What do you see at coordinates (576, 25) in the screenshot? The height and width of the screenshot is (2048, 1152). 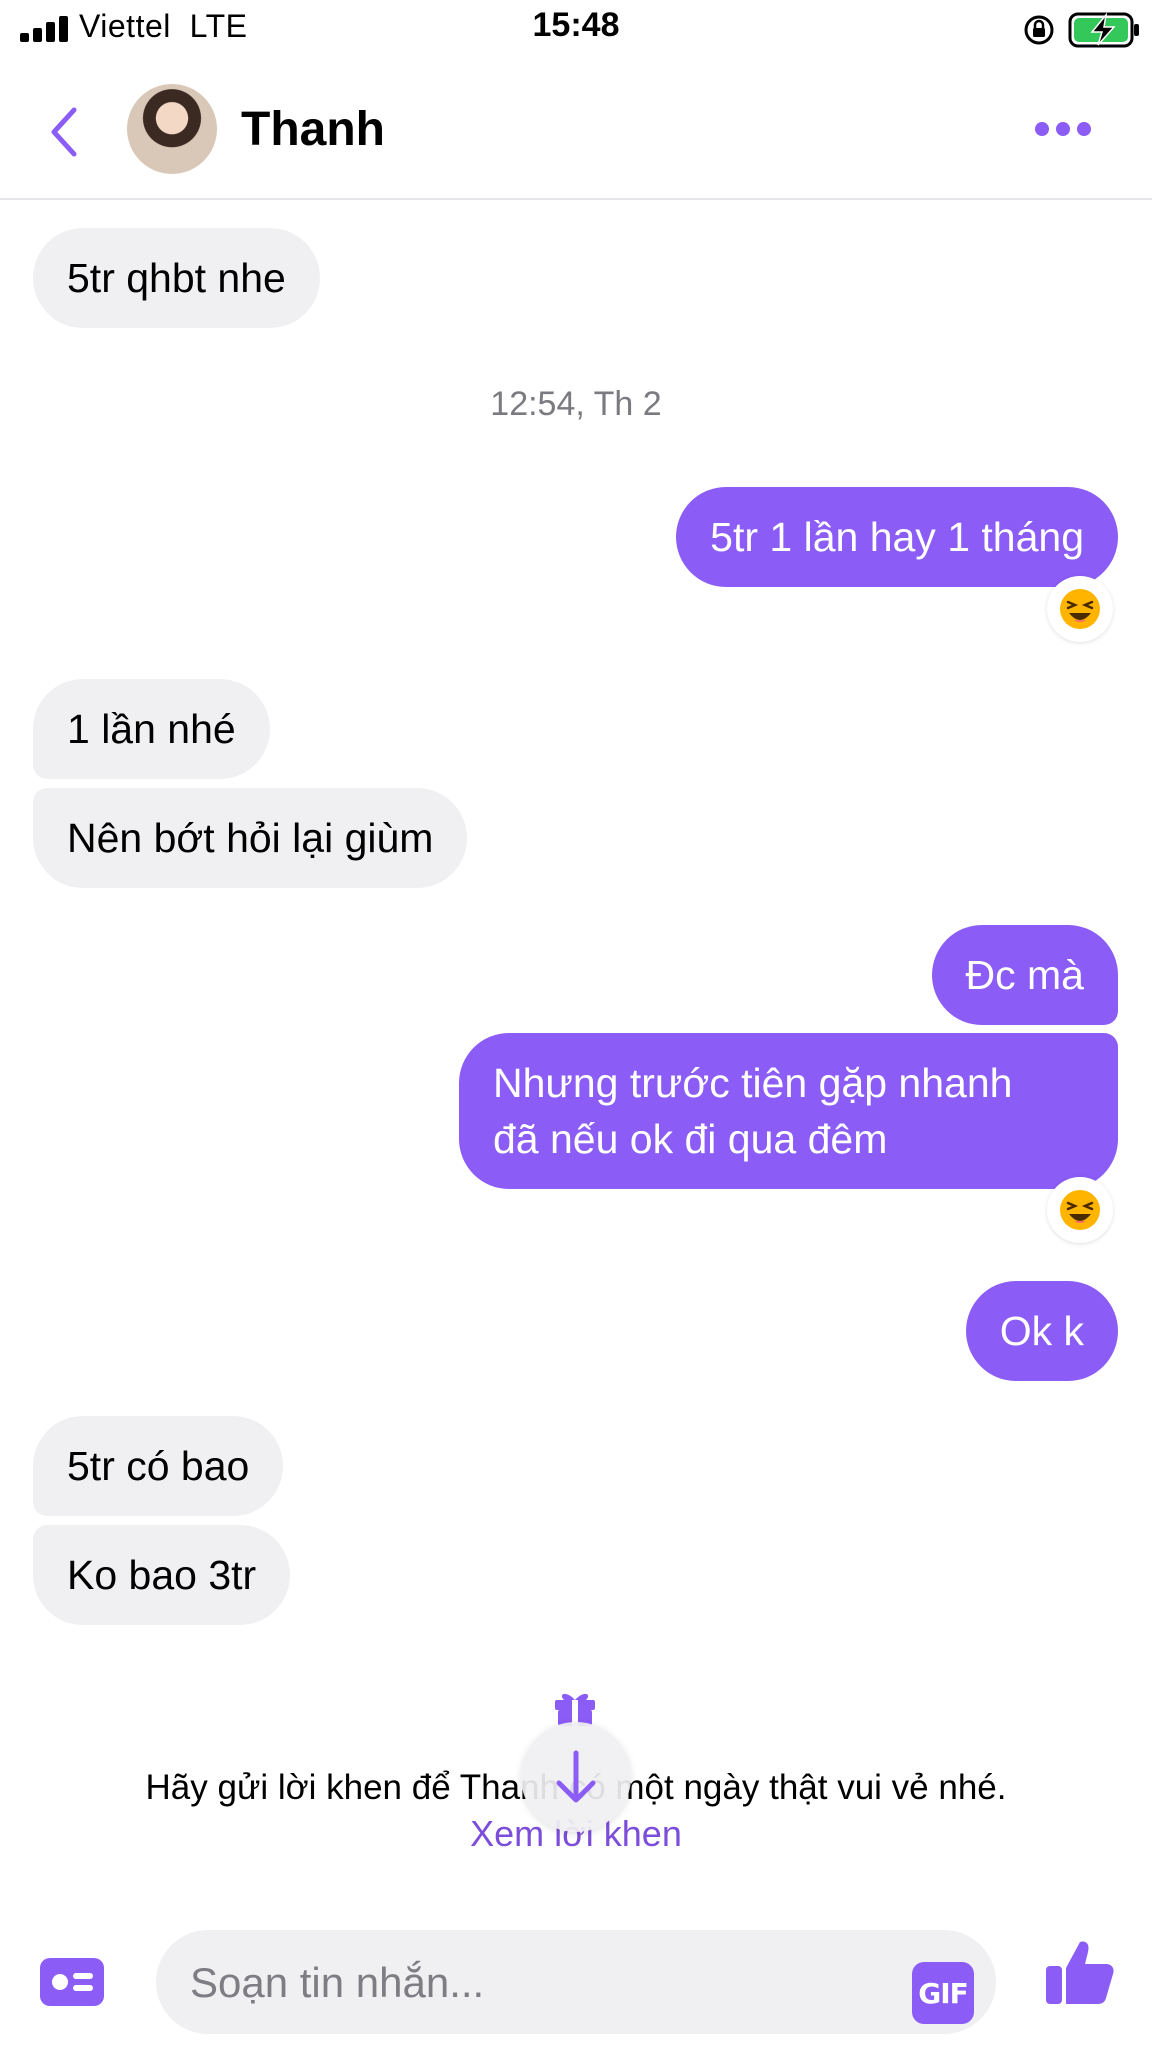 I see `status-time: 15:48` at bounding box center [576, 25].